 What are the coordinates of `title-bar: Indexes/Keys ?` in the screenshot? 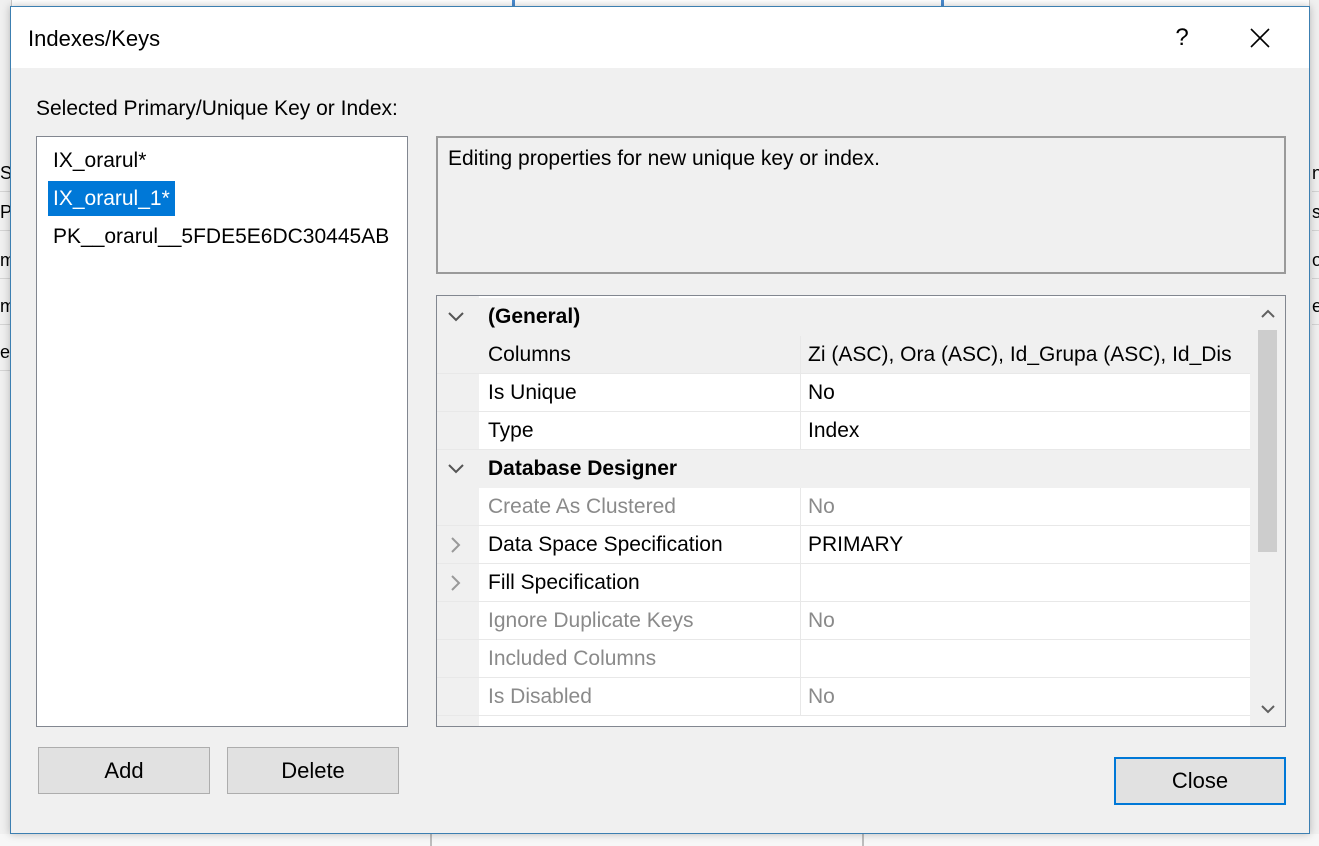 It's located at (660, 37).